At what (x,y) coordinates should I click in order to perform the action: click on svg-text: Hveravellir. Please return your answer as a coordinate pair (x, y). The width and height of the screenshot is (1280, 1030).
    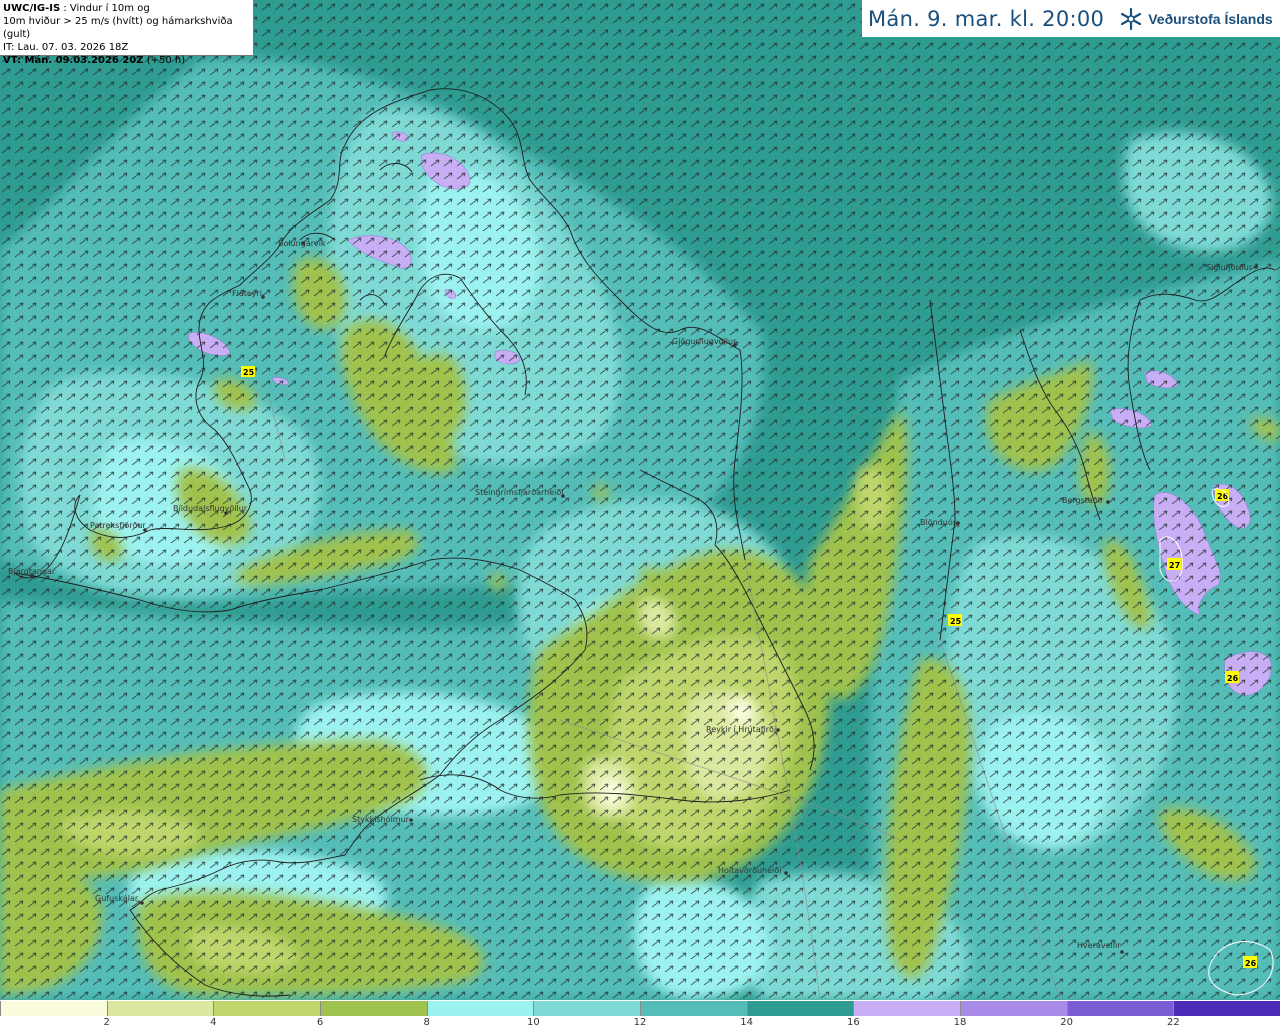
    Looking at the image, I should click on (1099, 945).